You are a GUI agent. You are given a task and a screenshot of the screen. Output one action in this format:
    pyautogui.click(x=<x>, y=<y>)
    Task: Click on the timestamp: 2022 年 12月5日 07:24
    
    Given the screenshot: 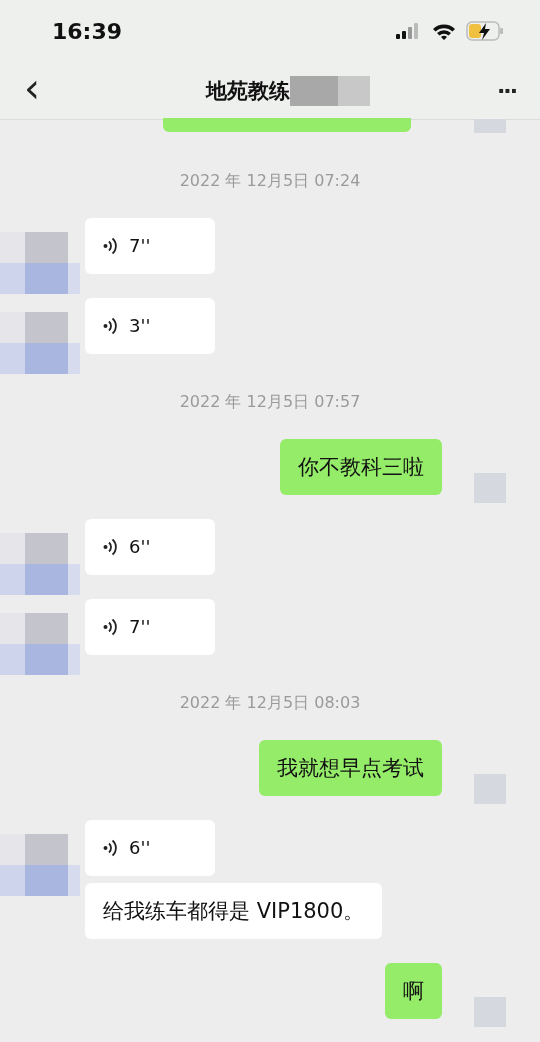 What is the action you would take?
    pyautogui.click(x=270, y=181)
    